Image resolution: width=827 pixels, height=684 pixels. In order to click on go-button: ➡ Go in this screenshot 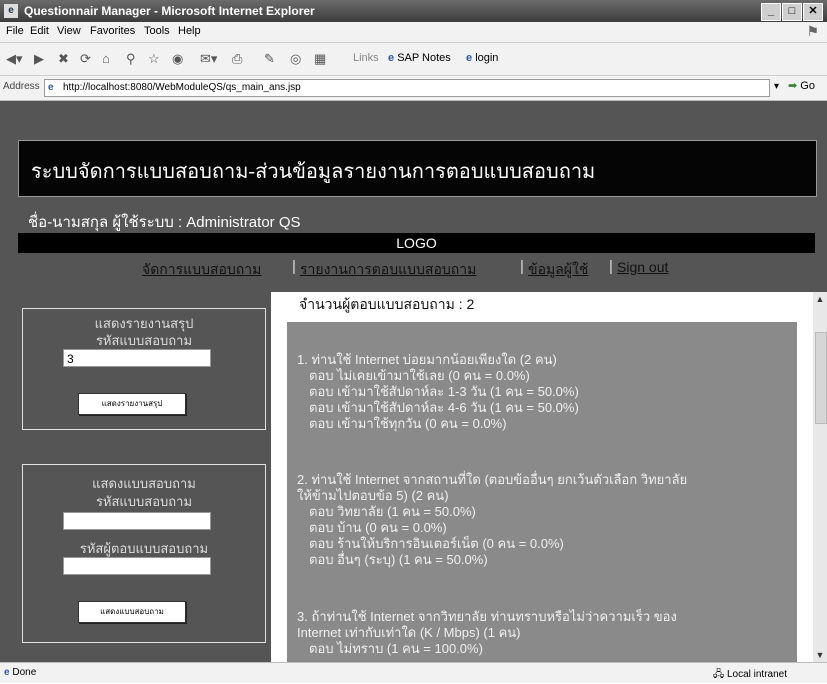, I will do `click(801, 85)`.